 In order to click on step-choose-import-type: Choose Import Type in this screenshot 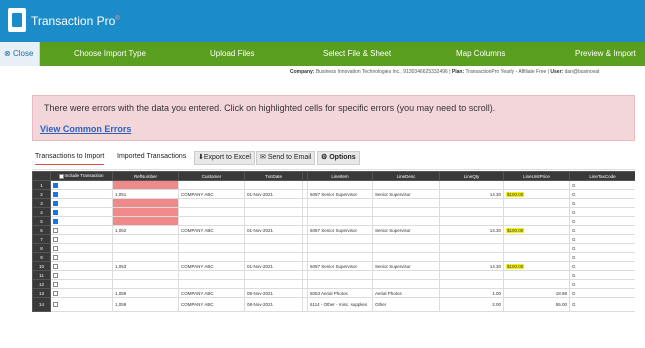, I will do `click(110, 54)`.